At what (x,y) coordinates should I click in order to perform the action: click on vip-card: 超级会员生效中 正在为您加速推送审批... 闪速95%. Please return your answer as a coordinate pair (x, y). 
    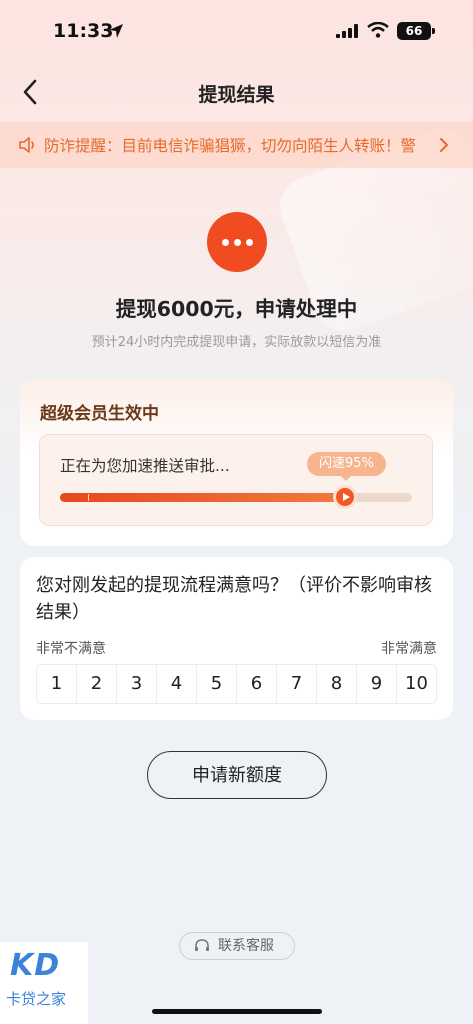
    Looking at the image, I should click on (236, 463).